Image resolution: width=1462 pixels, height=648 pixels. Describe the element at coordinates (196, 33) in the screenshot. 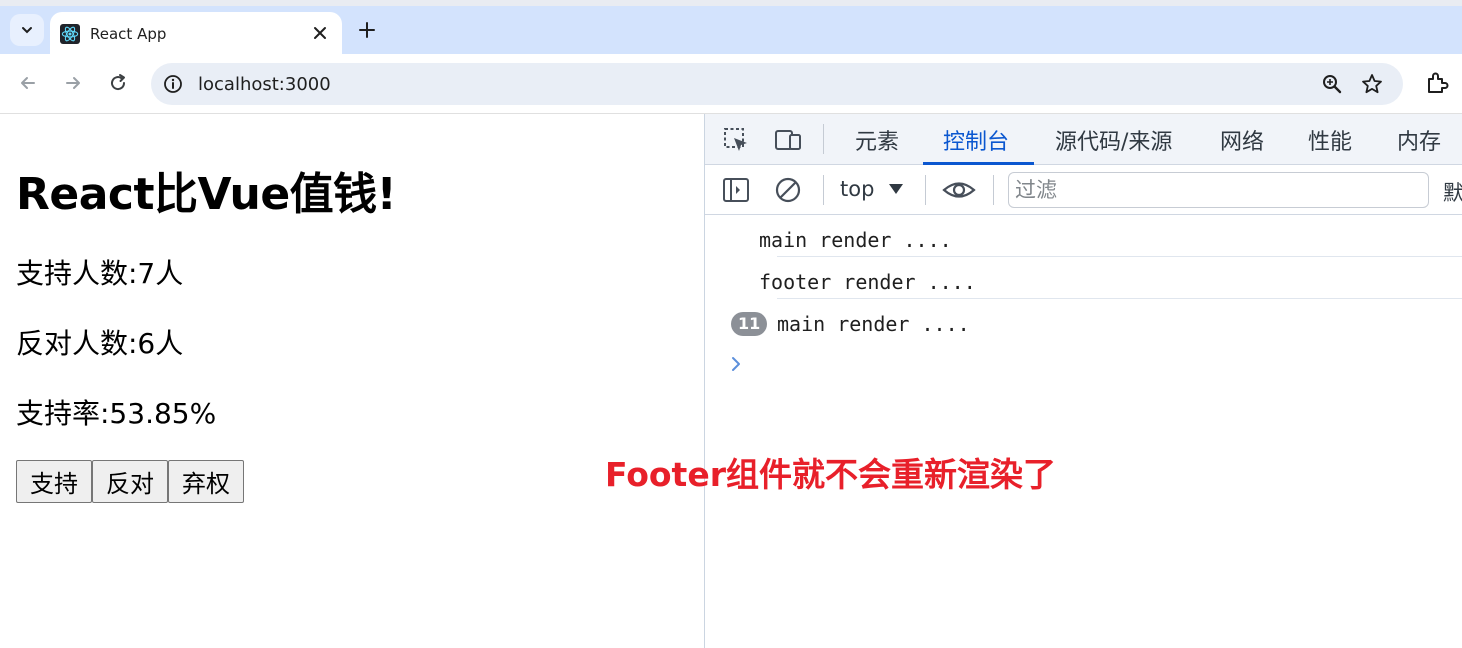

I see `browser-tab: React App` at that location.